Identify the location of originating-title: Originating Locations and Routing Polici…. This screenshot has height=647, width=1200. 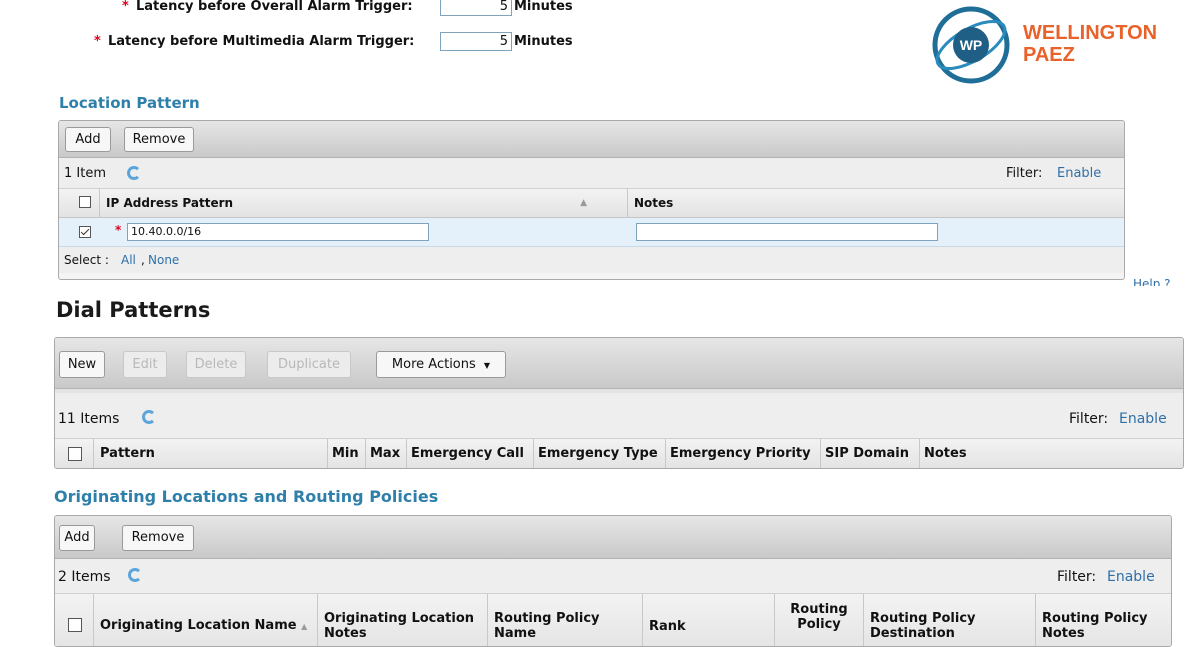
(246, 496).